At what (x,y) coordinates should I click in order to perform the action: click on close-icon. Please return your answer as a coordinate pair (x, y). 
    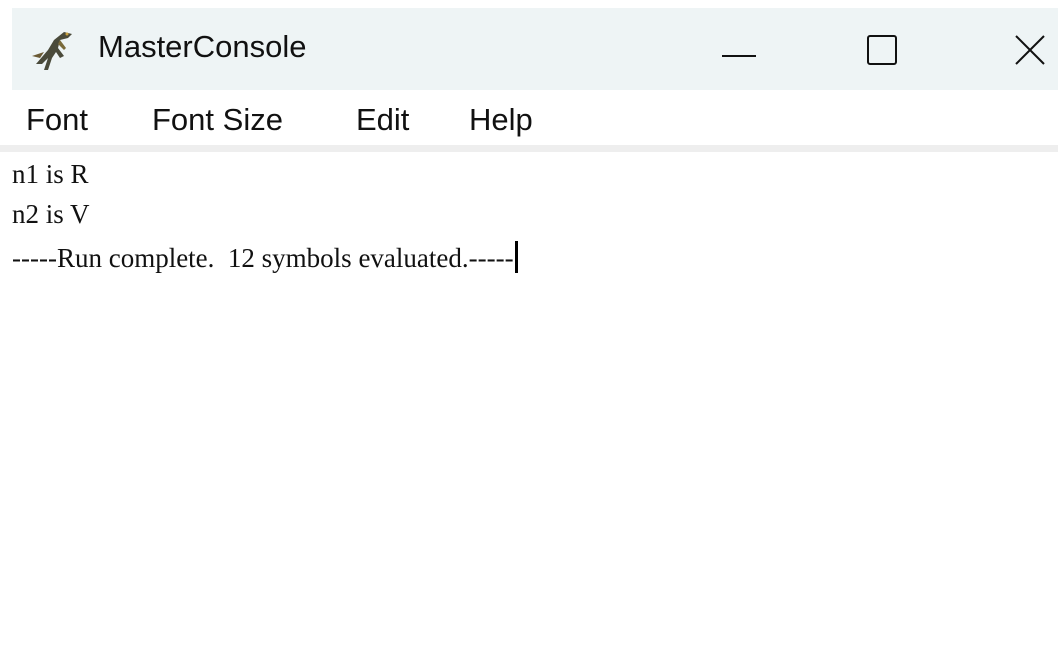
    Looking at the image, I should click on (1030, 50).